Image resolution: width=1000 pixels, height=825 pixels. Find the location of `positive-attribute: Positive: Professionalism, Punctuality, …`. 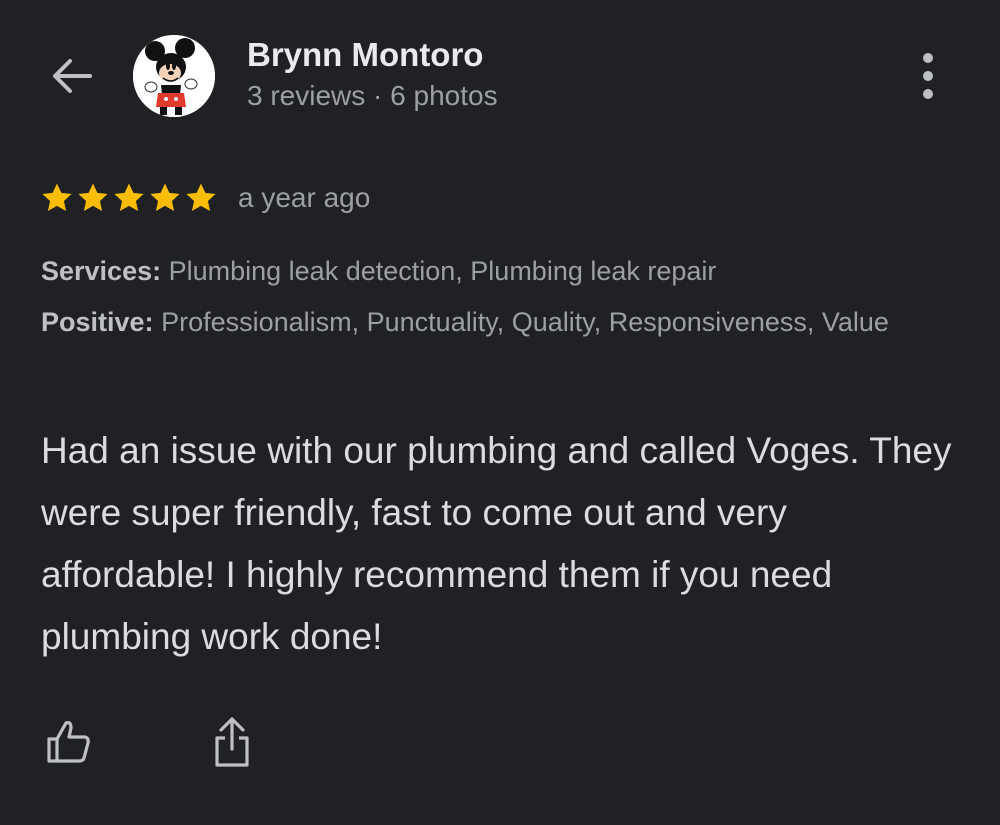

positive-attribute: Positive: Professionalism, Punctuality, … is located at coordinates (496, 322).